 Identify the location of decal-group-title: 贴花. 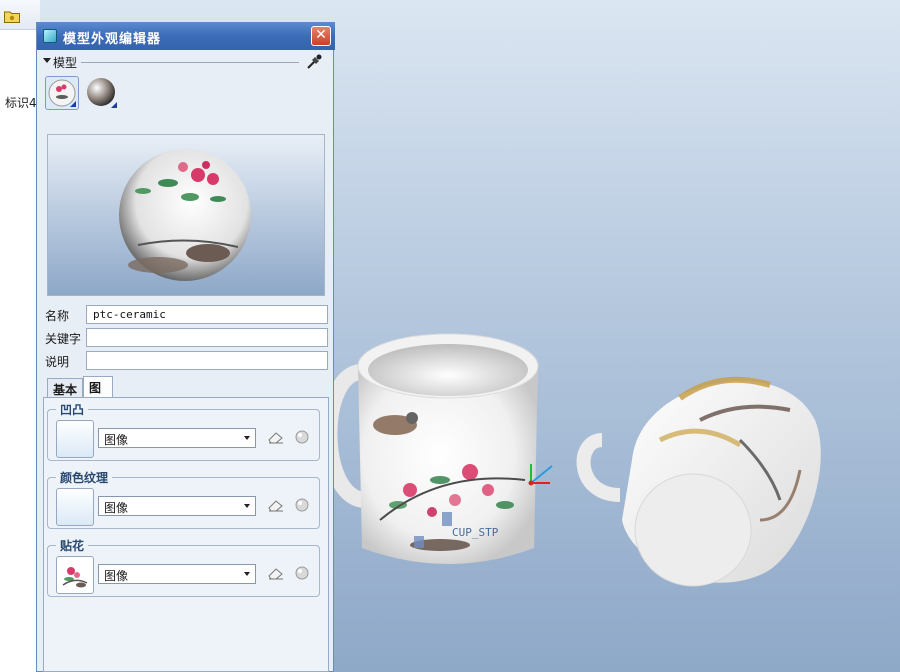
(72, 545).